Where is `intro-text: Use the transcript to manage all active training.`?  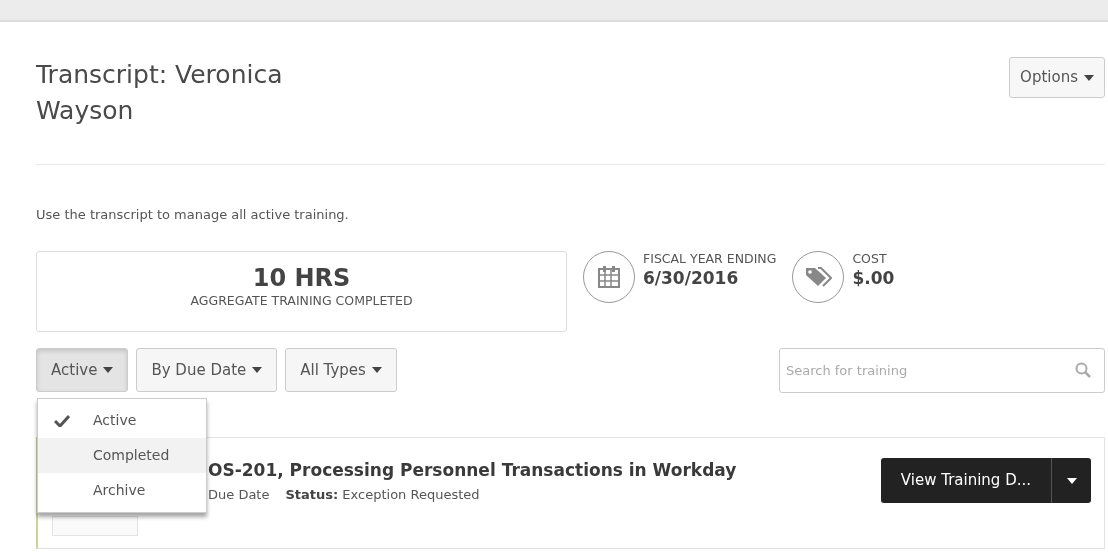 intro-text: Use the transcript to manage all active training. is located at coordinates (193, 215).